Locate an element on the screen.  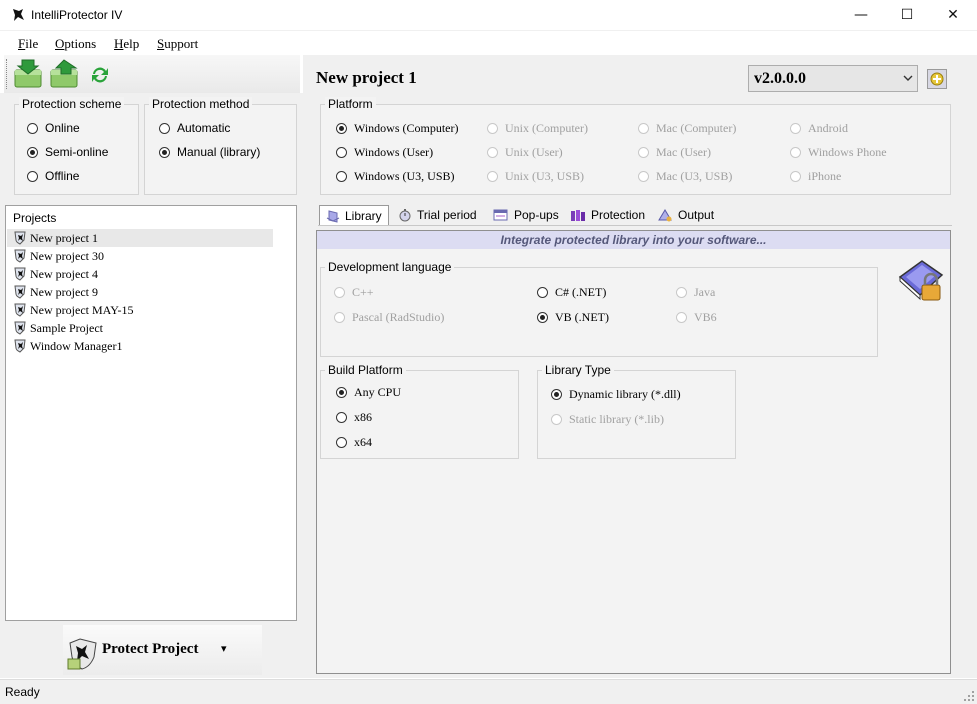
menu-file: File is located at coordinates (28, 44).